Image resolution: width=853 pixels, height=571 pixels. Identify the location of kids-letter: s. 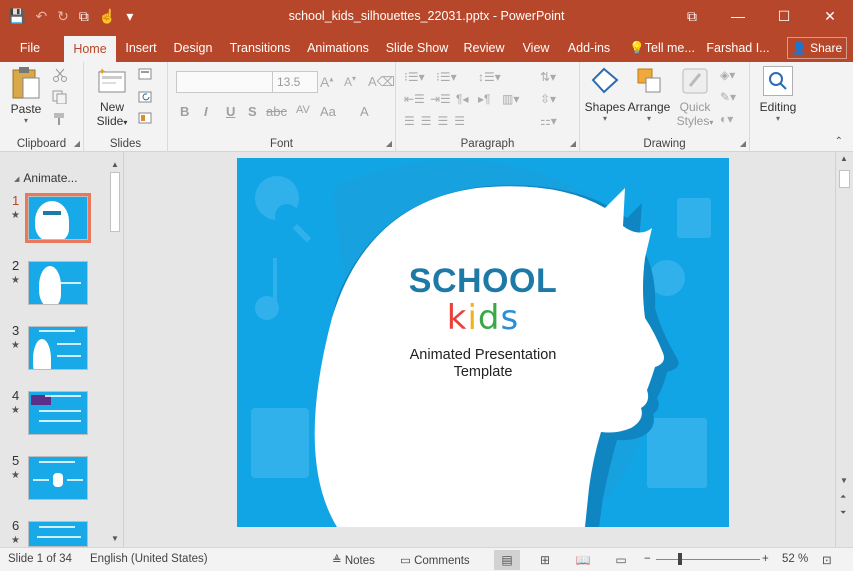
(510, 318).